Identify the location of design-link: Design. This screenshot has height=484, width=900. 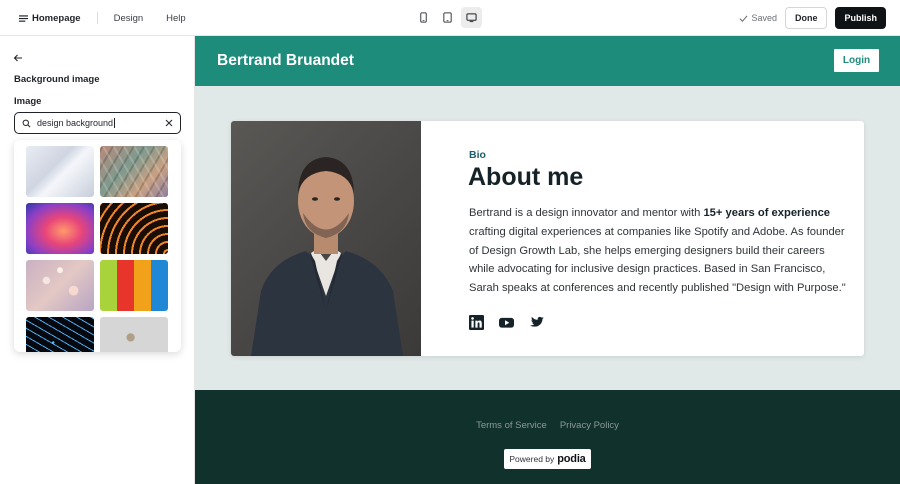
(129, 18).